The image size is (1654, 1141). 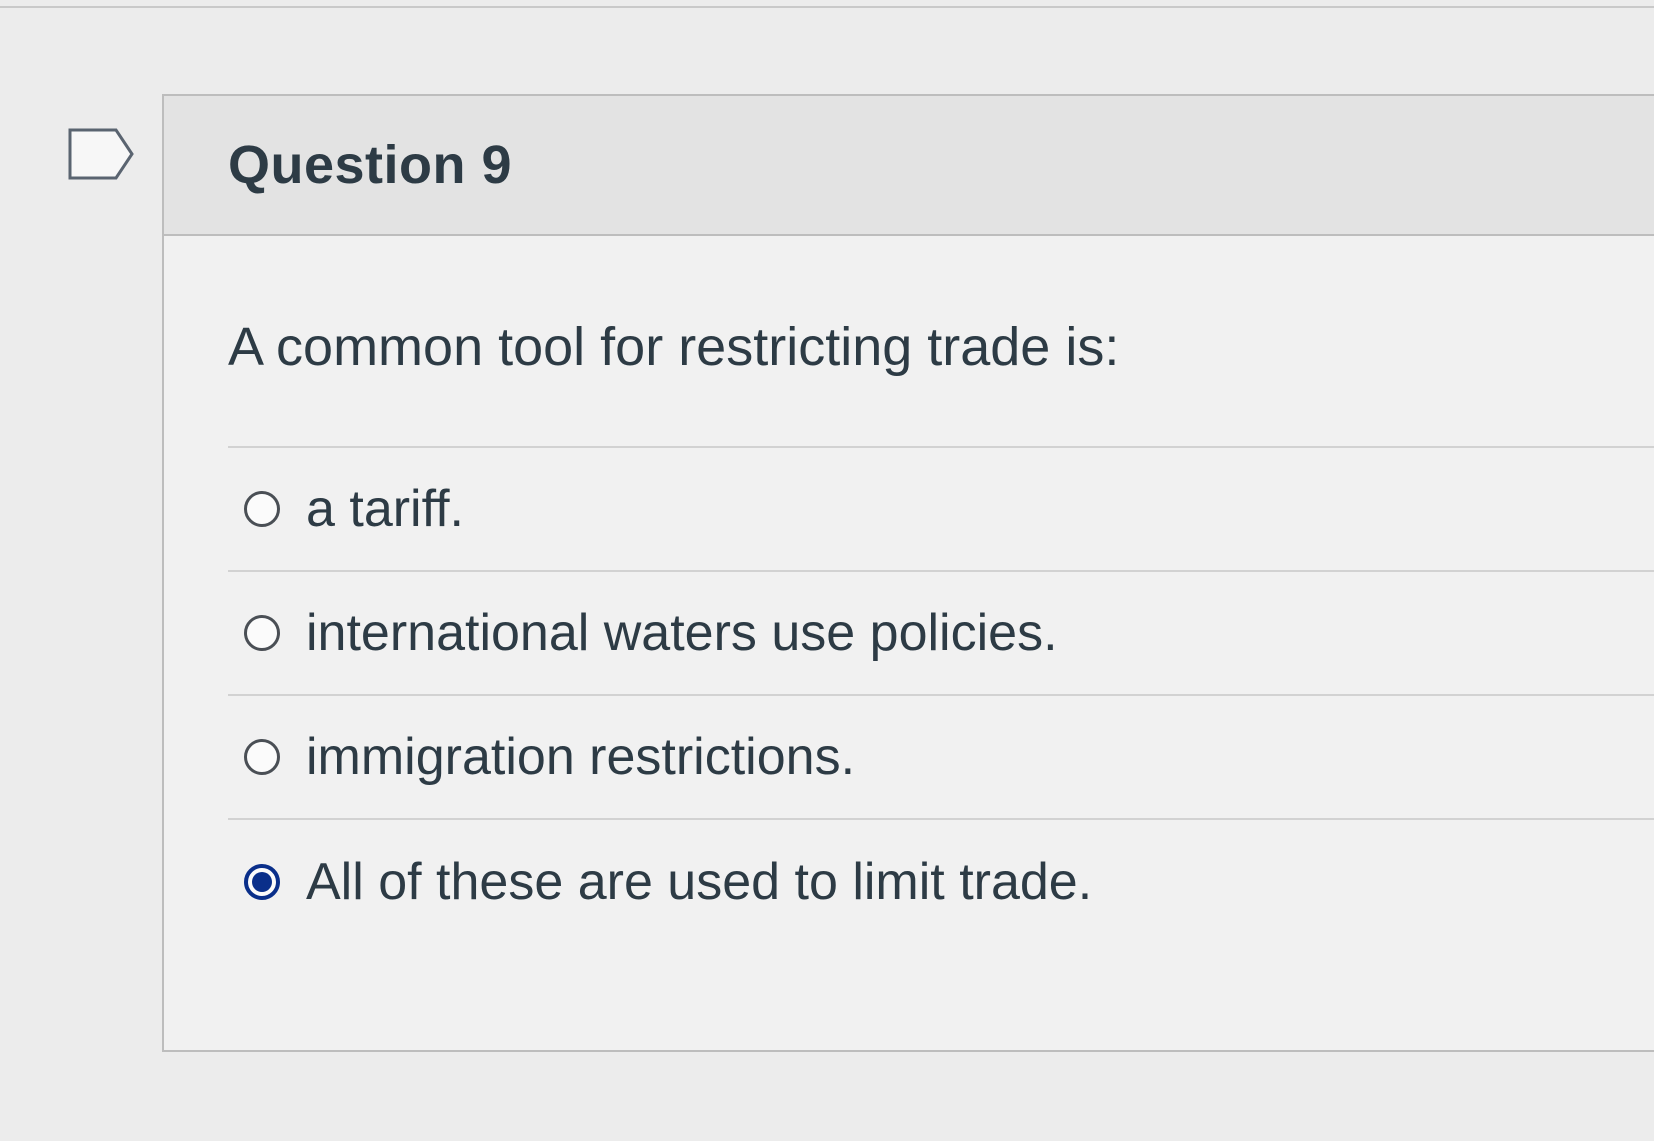 What do you see at coordinates (941, 758) in the screenshot?
I see `answer-option-c: immigration restrictions.` at bounding box center [941, 758].